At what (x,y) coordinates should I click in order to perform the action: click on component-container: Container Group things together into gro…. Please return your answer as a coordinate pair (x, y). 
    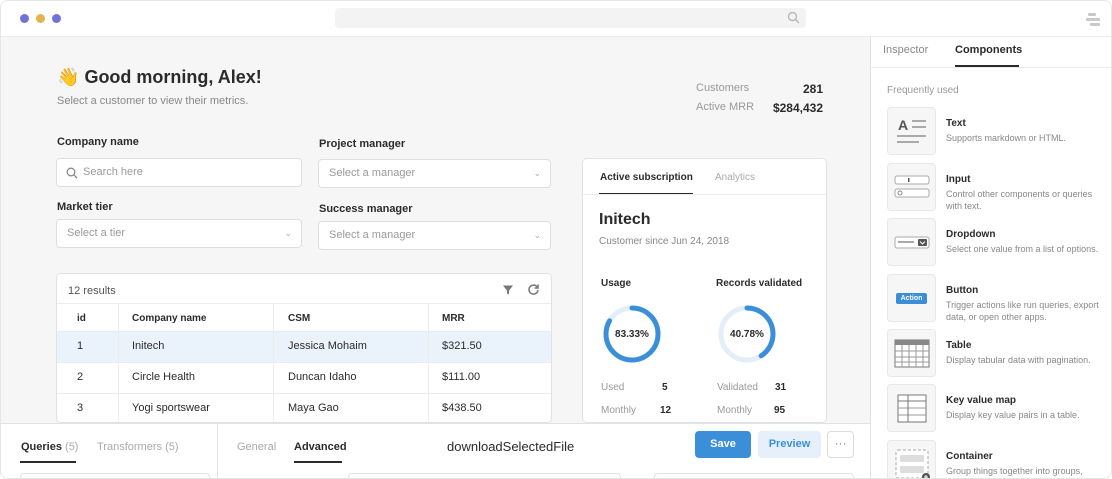
    Looking at the image, I should click on (999, 459).